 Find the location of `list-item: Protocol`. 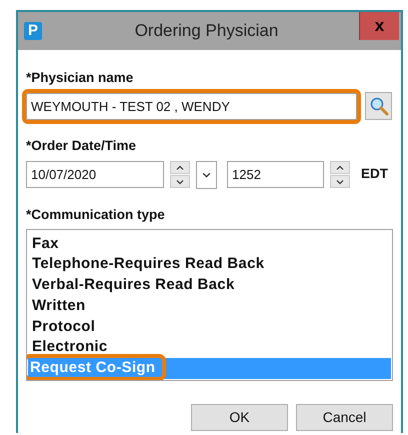

list-item: Protocol is located at coordinates (209, 327).